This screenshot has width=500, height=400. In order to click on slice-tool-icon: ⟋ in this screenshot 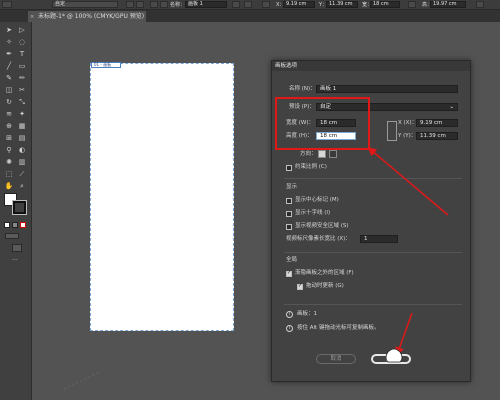, I will do `click(22, 174)`.